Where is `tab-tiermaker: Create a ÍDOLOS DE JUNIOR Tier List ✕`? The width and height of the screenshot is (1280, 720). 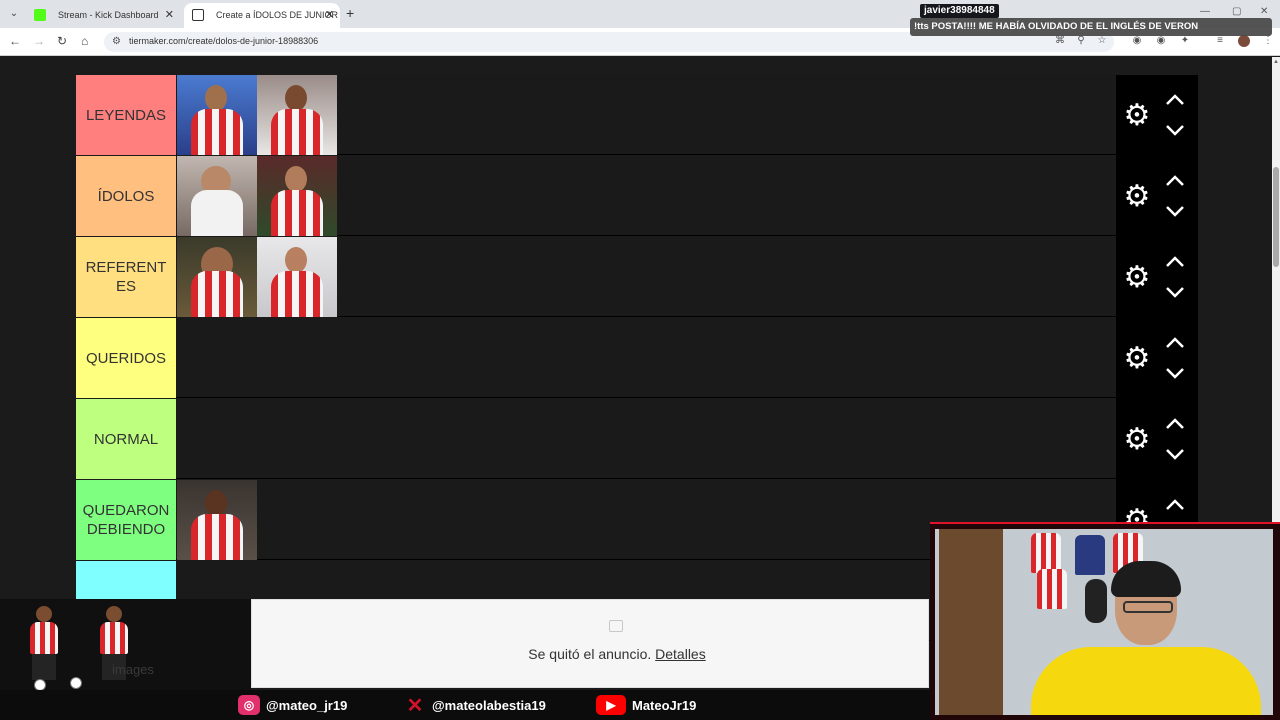 tab-tiermaker: Create a ÍDOLOS DE JUNIOR Tier List ✕ is located at coordinates (262, 15).